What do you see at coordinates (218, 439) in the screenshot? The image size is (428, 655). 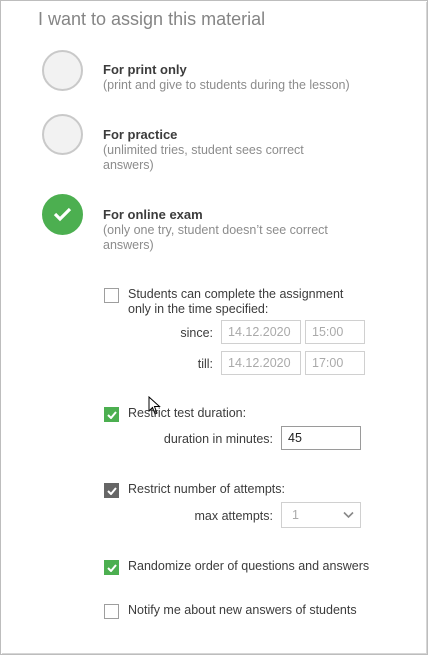 I see `duration-field-label: duration in minutes:` at bounding box center [218, 439].